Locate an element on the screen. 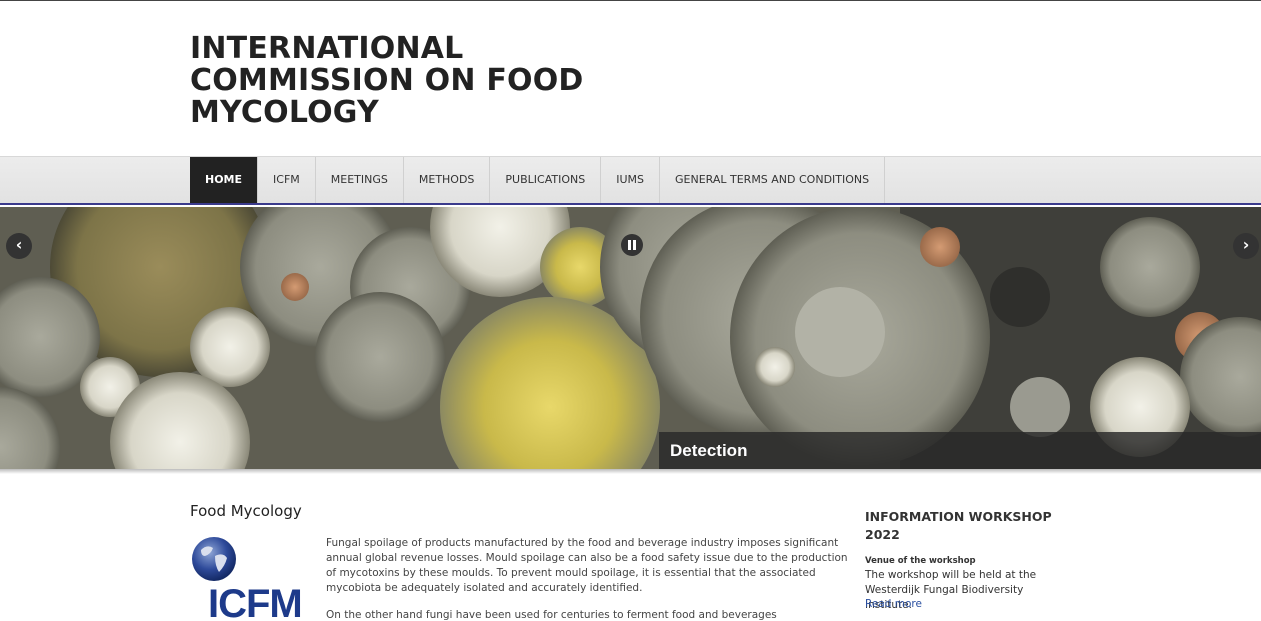 The height and width of the screenshot is (621, 1261). chevron-left-icon: ‹ is located at coordinates (19, 246).